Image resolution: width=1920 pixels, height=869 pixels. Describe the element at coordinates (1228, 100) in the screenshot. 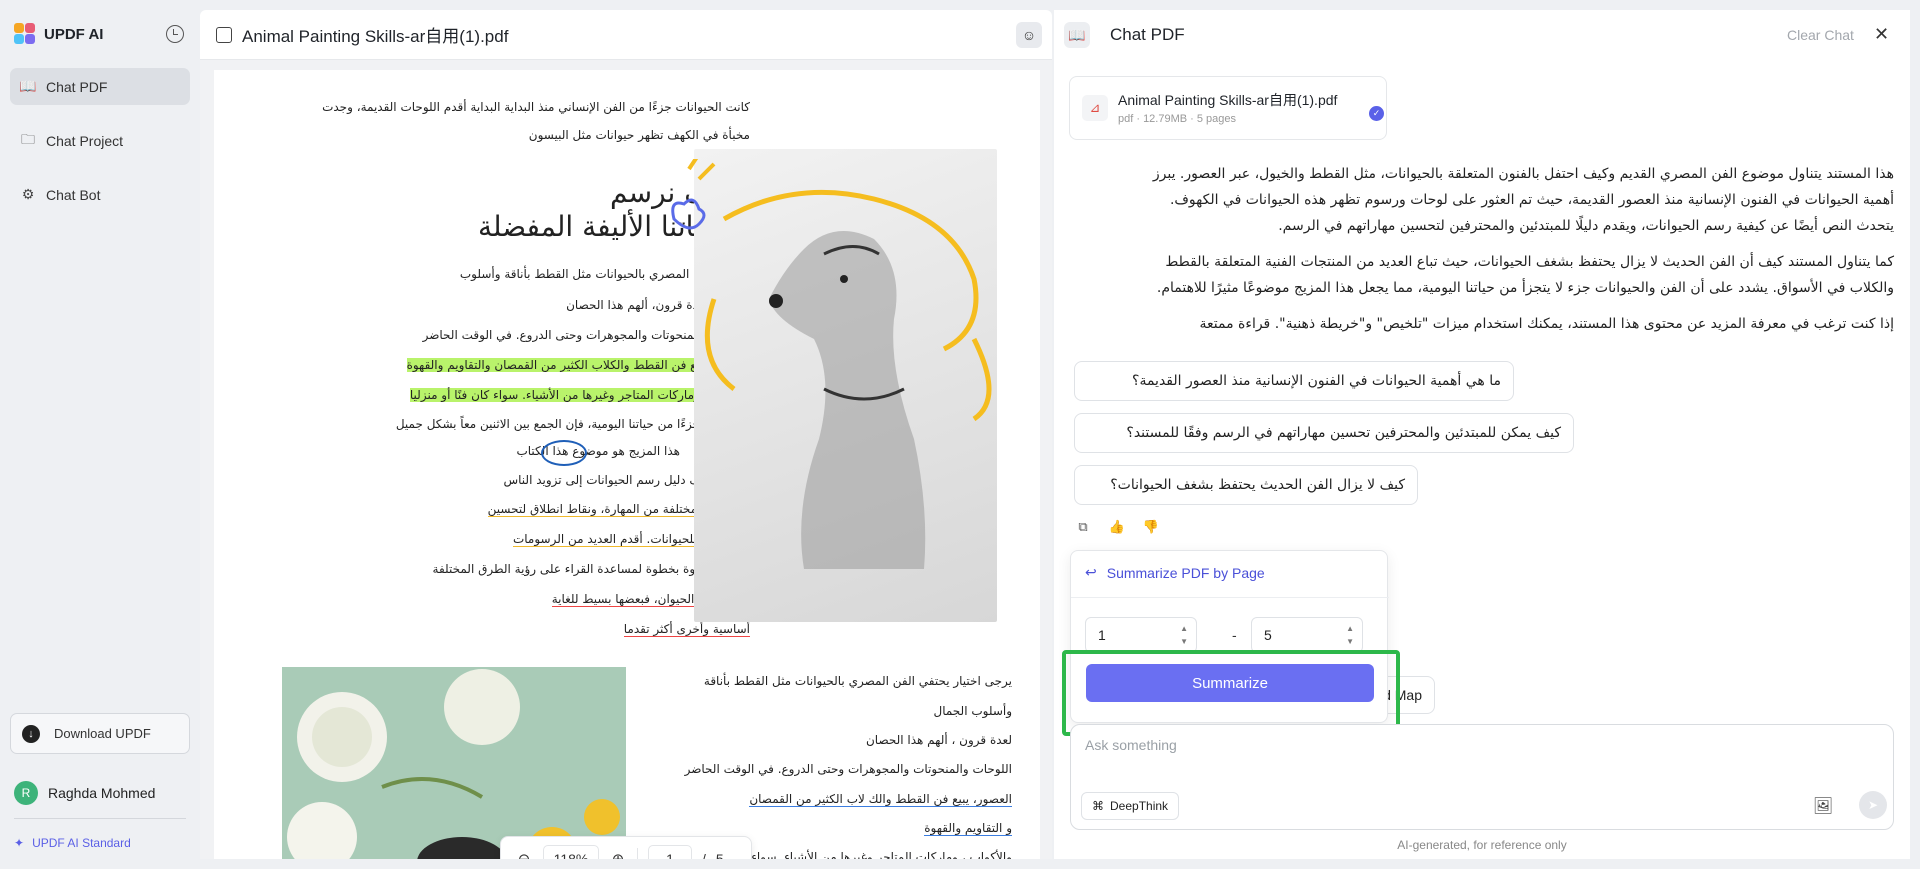

I see `file-name: Animal Painting Skills-ar自用(1).pdf` at that location.